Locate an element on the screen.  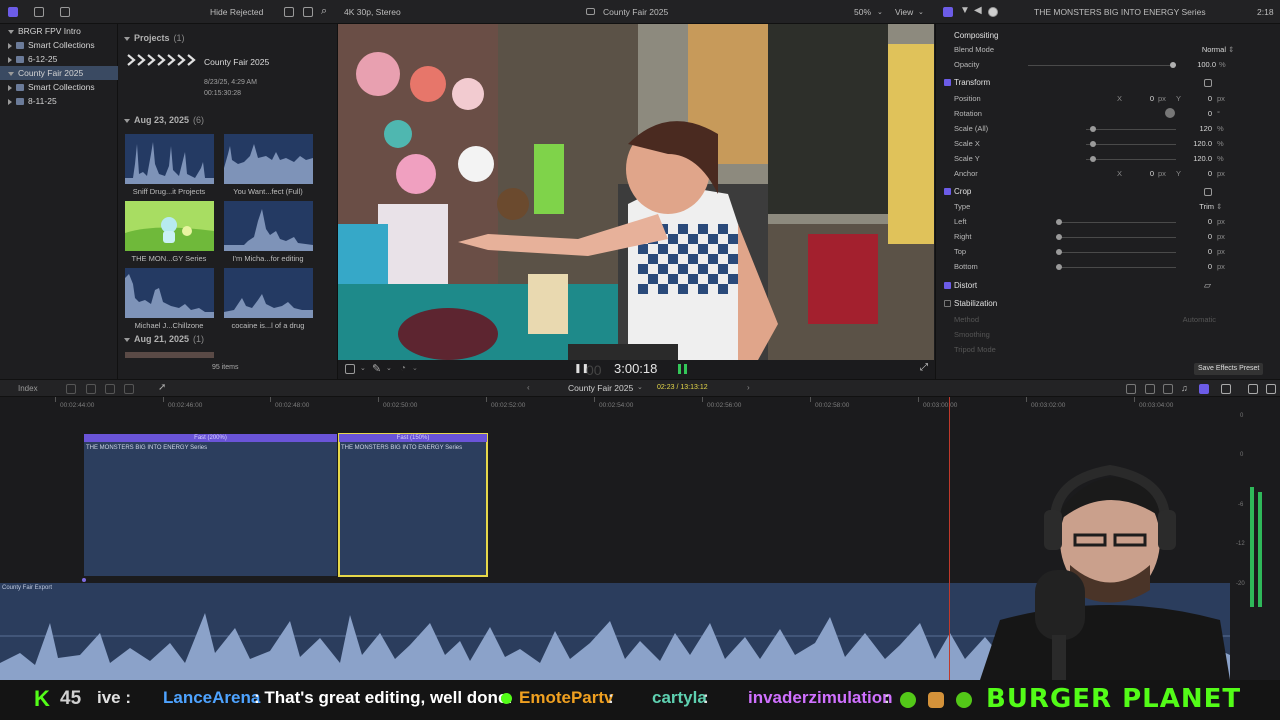
info-inspector-icon is located at coordinates (993, 12).